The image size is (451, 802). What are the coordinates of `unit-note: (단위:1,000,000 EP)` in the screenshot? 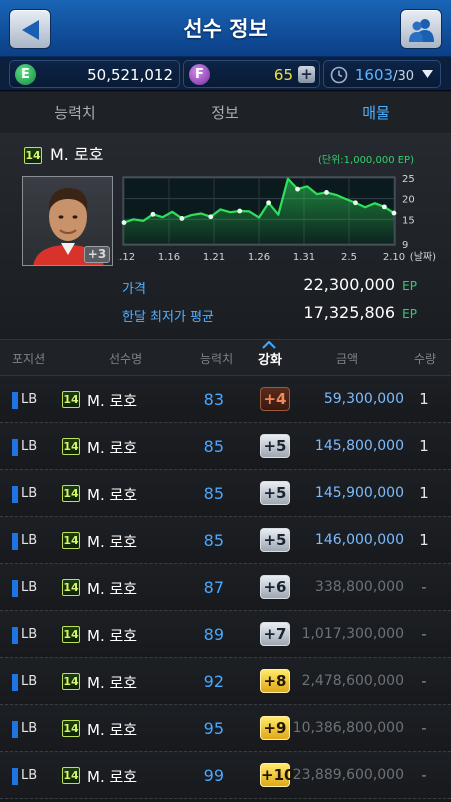 It's located at (366, 160).